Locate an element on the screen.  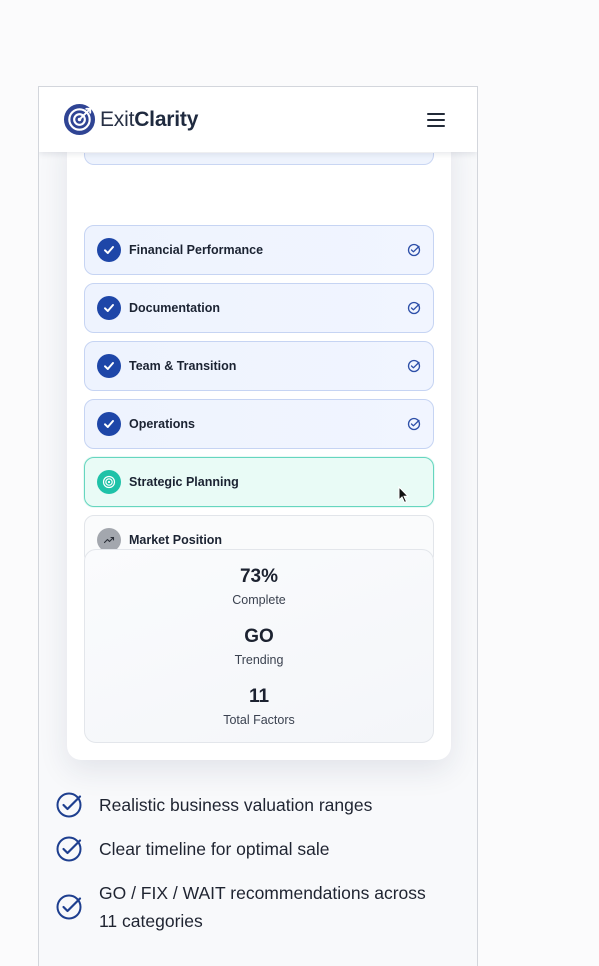
stat-total-factors: 11 Total Factors is located at coordinates (259, 706).